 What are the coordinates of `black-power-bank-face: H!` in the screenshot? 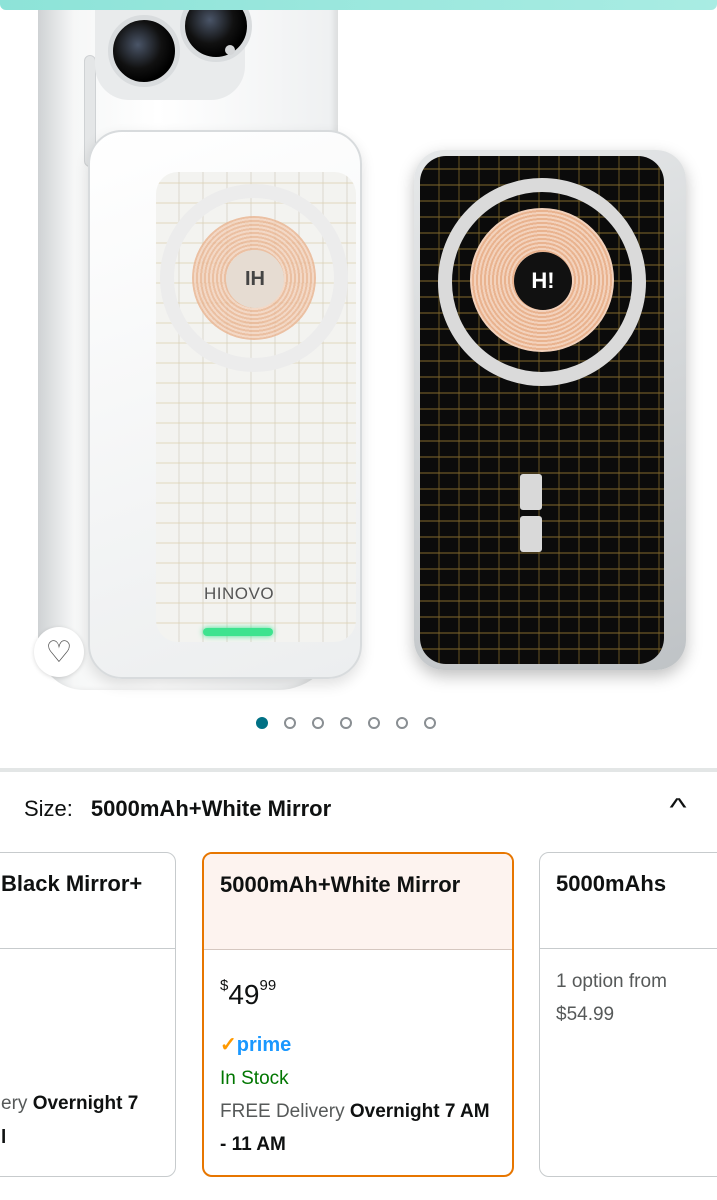 It's located at (542, 410).